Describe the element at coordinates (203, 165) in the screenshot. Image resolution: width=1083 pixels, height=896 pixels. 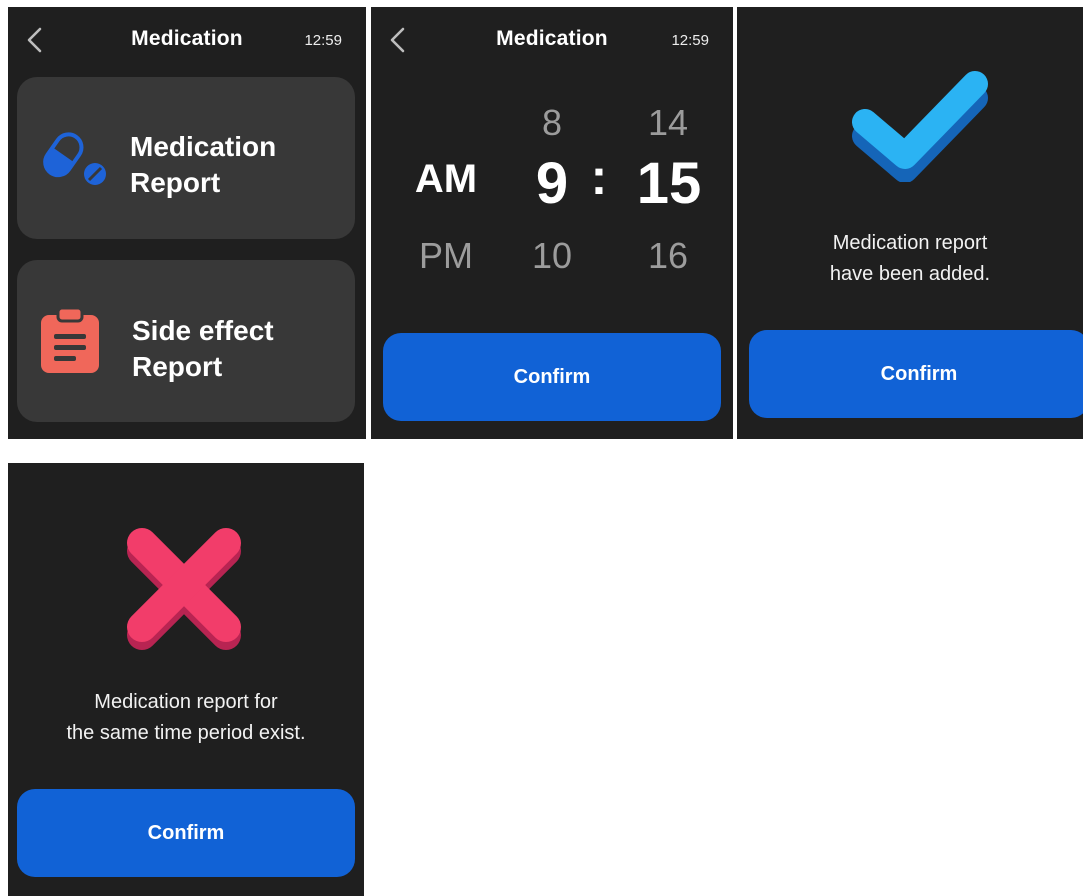
I see `medication-report-label: Medication Report` at that location.